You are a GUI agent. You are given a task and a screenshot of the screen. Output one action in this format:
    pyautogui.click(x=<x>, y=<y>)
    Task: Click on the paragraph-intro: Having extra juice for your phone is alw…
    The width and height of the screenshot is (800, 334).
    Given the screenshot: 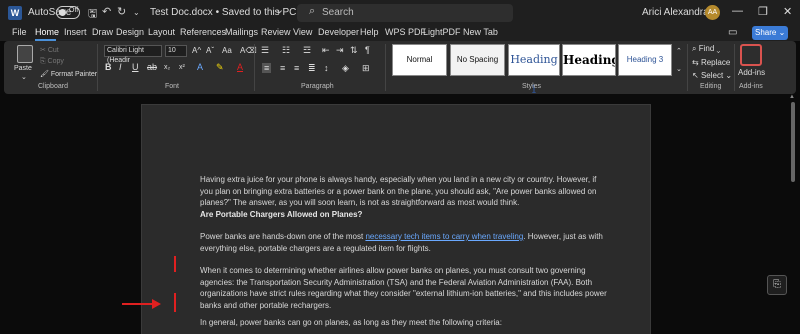 What is the action you would take?
    pyautogui.click(x=405, y=191)
    